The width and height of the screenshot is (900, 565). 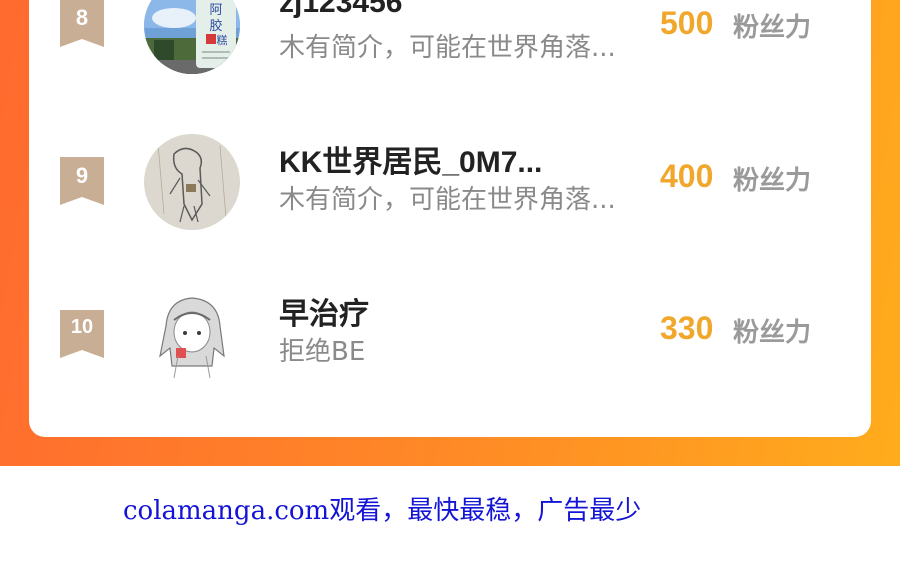 What do you see at coordinates (687, 328) in the screenshot?
I see `fans-count: 330` at bounding box center [687, 328].